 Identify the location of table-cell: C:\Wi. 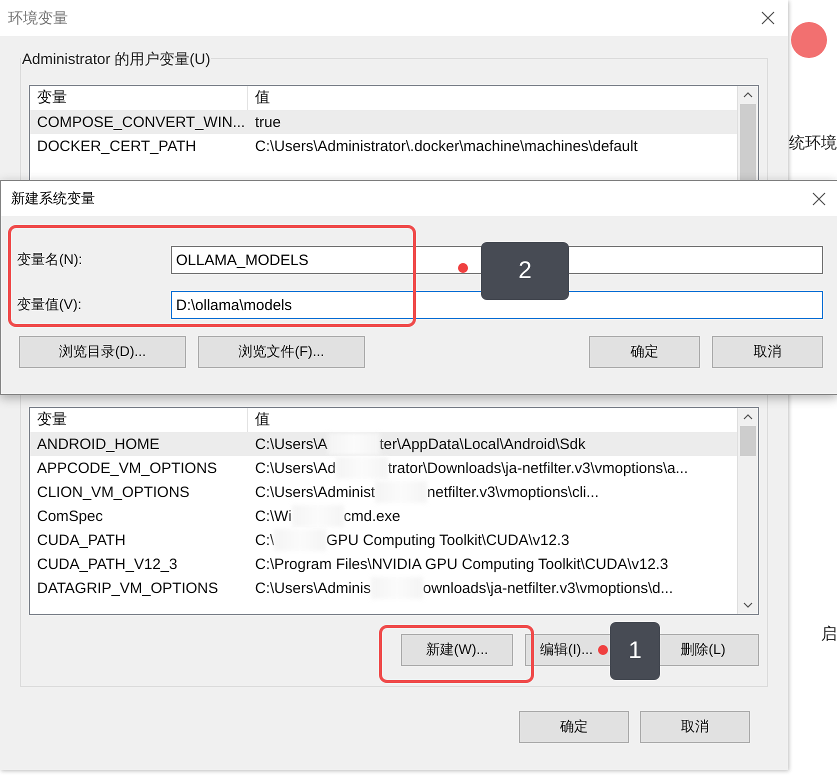
(273, 516).